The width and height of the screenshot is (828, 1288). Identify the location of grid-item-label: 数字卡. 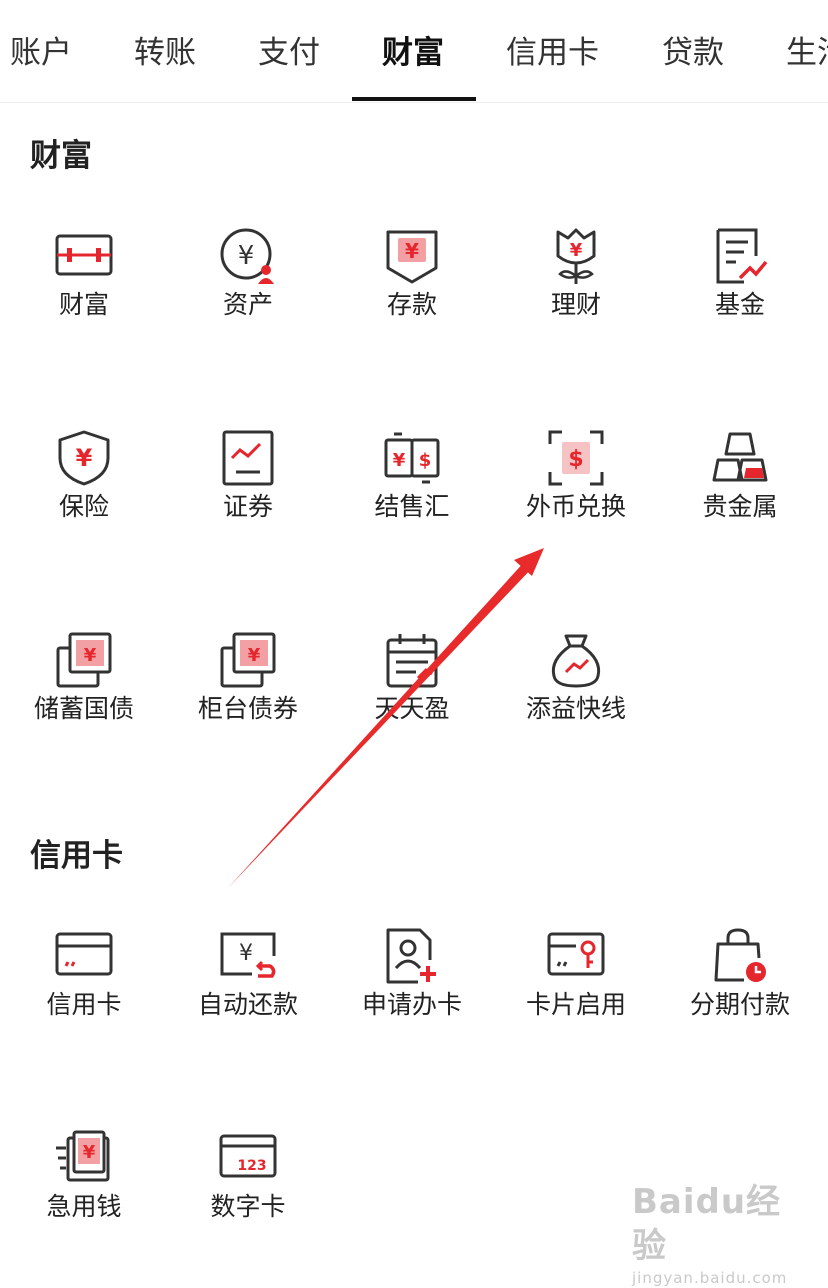
(248, 1206).